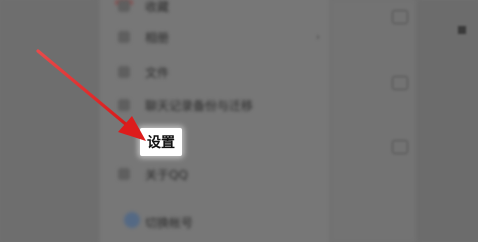  What do you see at coordinates (318, 37) in the screenshot?
I see `chevron-right-icon: ›` at bounding box center [318, 37].